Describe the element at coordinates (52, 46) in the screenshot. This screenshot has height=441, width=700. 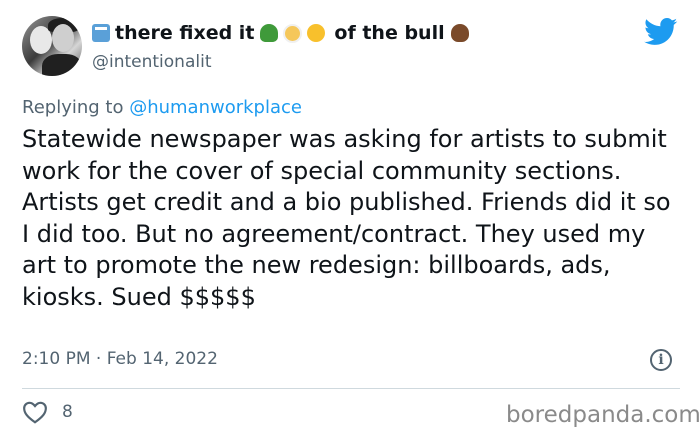
I see `avatar` at that location.